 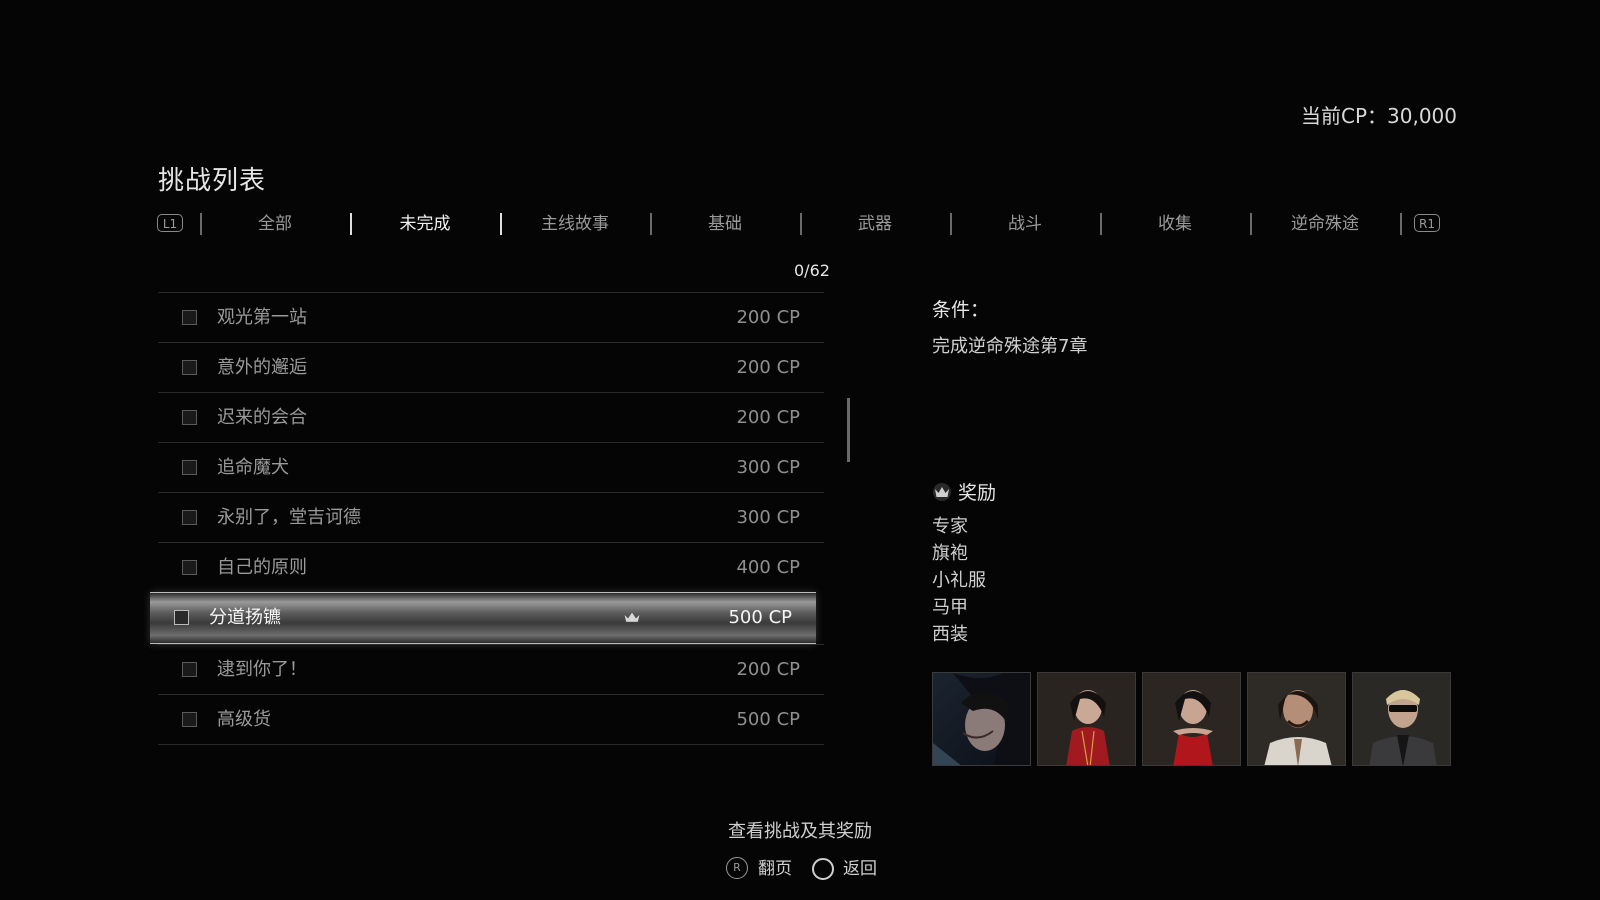 I want to click on category-tabs: L1 全部 未完成 主线故事 基础 武器 战斗 收集 逆命殊途 R1, so click(x=800, y=224).